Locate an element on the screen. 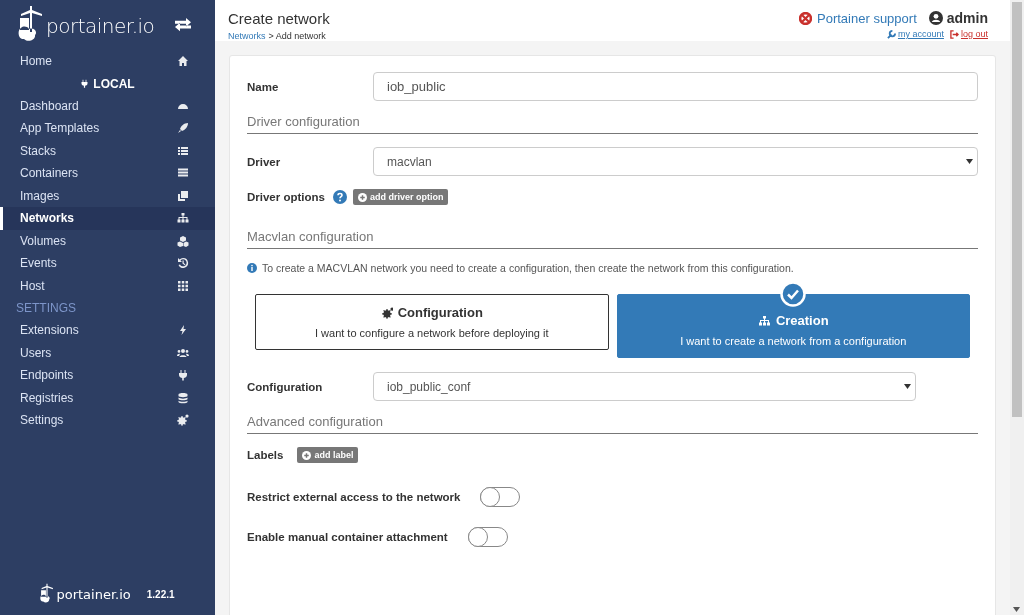 Image resolution: width=1024 pixels, height=615 pixels. option-description: I want to configure a network before deploying it is located at coordinates (431, 333).